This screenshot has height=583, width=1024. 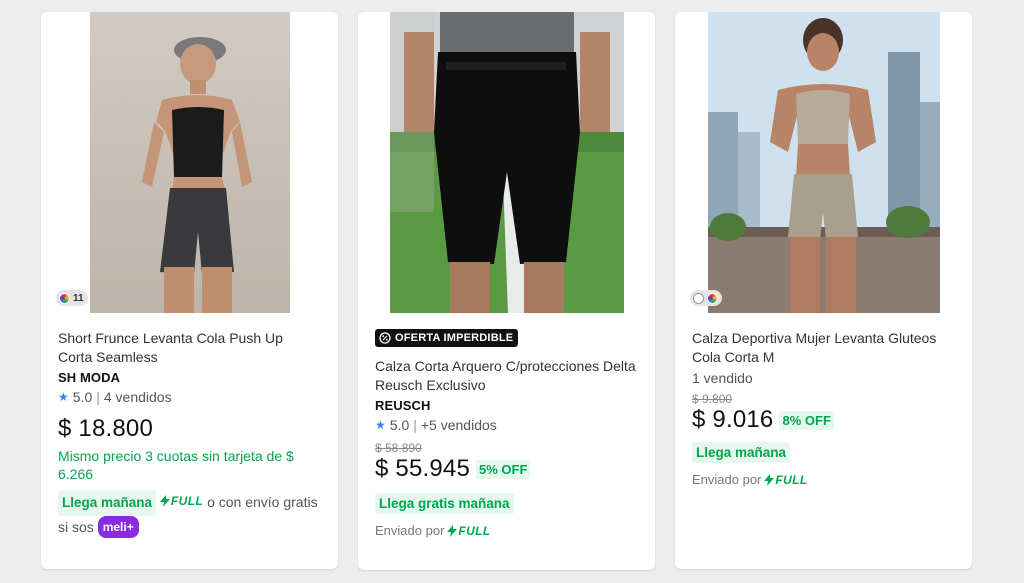 I want to click on product-image: 11, so click(x=189, y=162).